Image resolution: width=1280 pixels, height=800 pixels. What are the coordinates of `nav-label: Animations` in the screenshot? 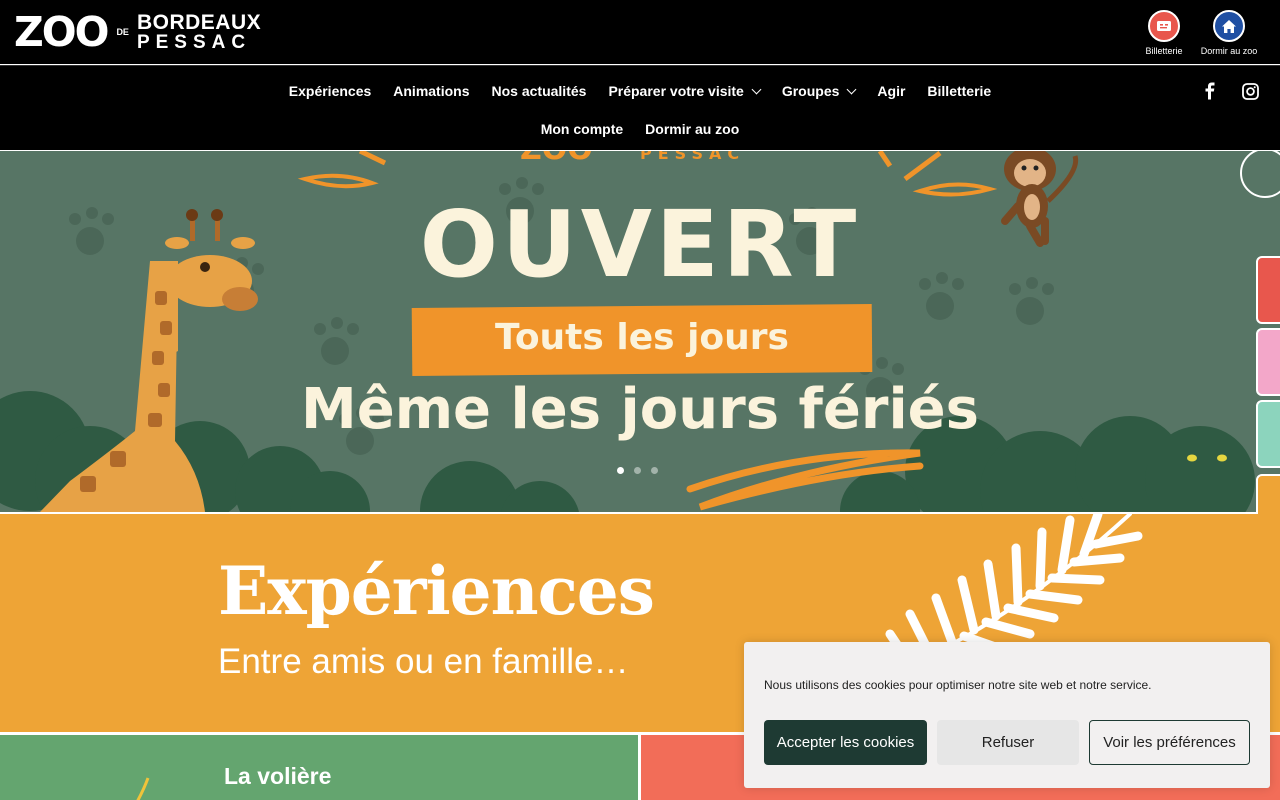 It's located at (431, 91).